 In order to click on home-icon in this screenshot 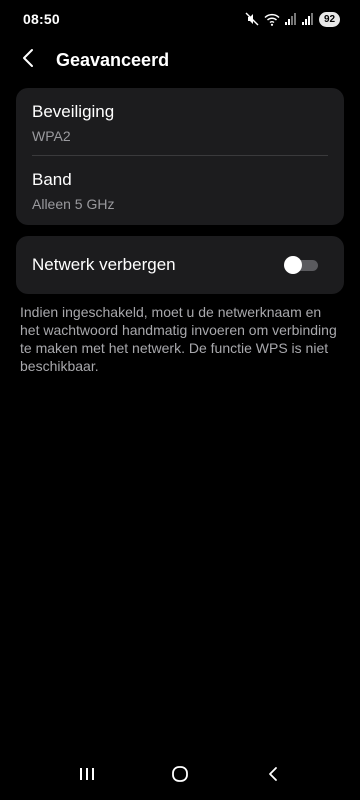, I will do `click(180, 776)`.